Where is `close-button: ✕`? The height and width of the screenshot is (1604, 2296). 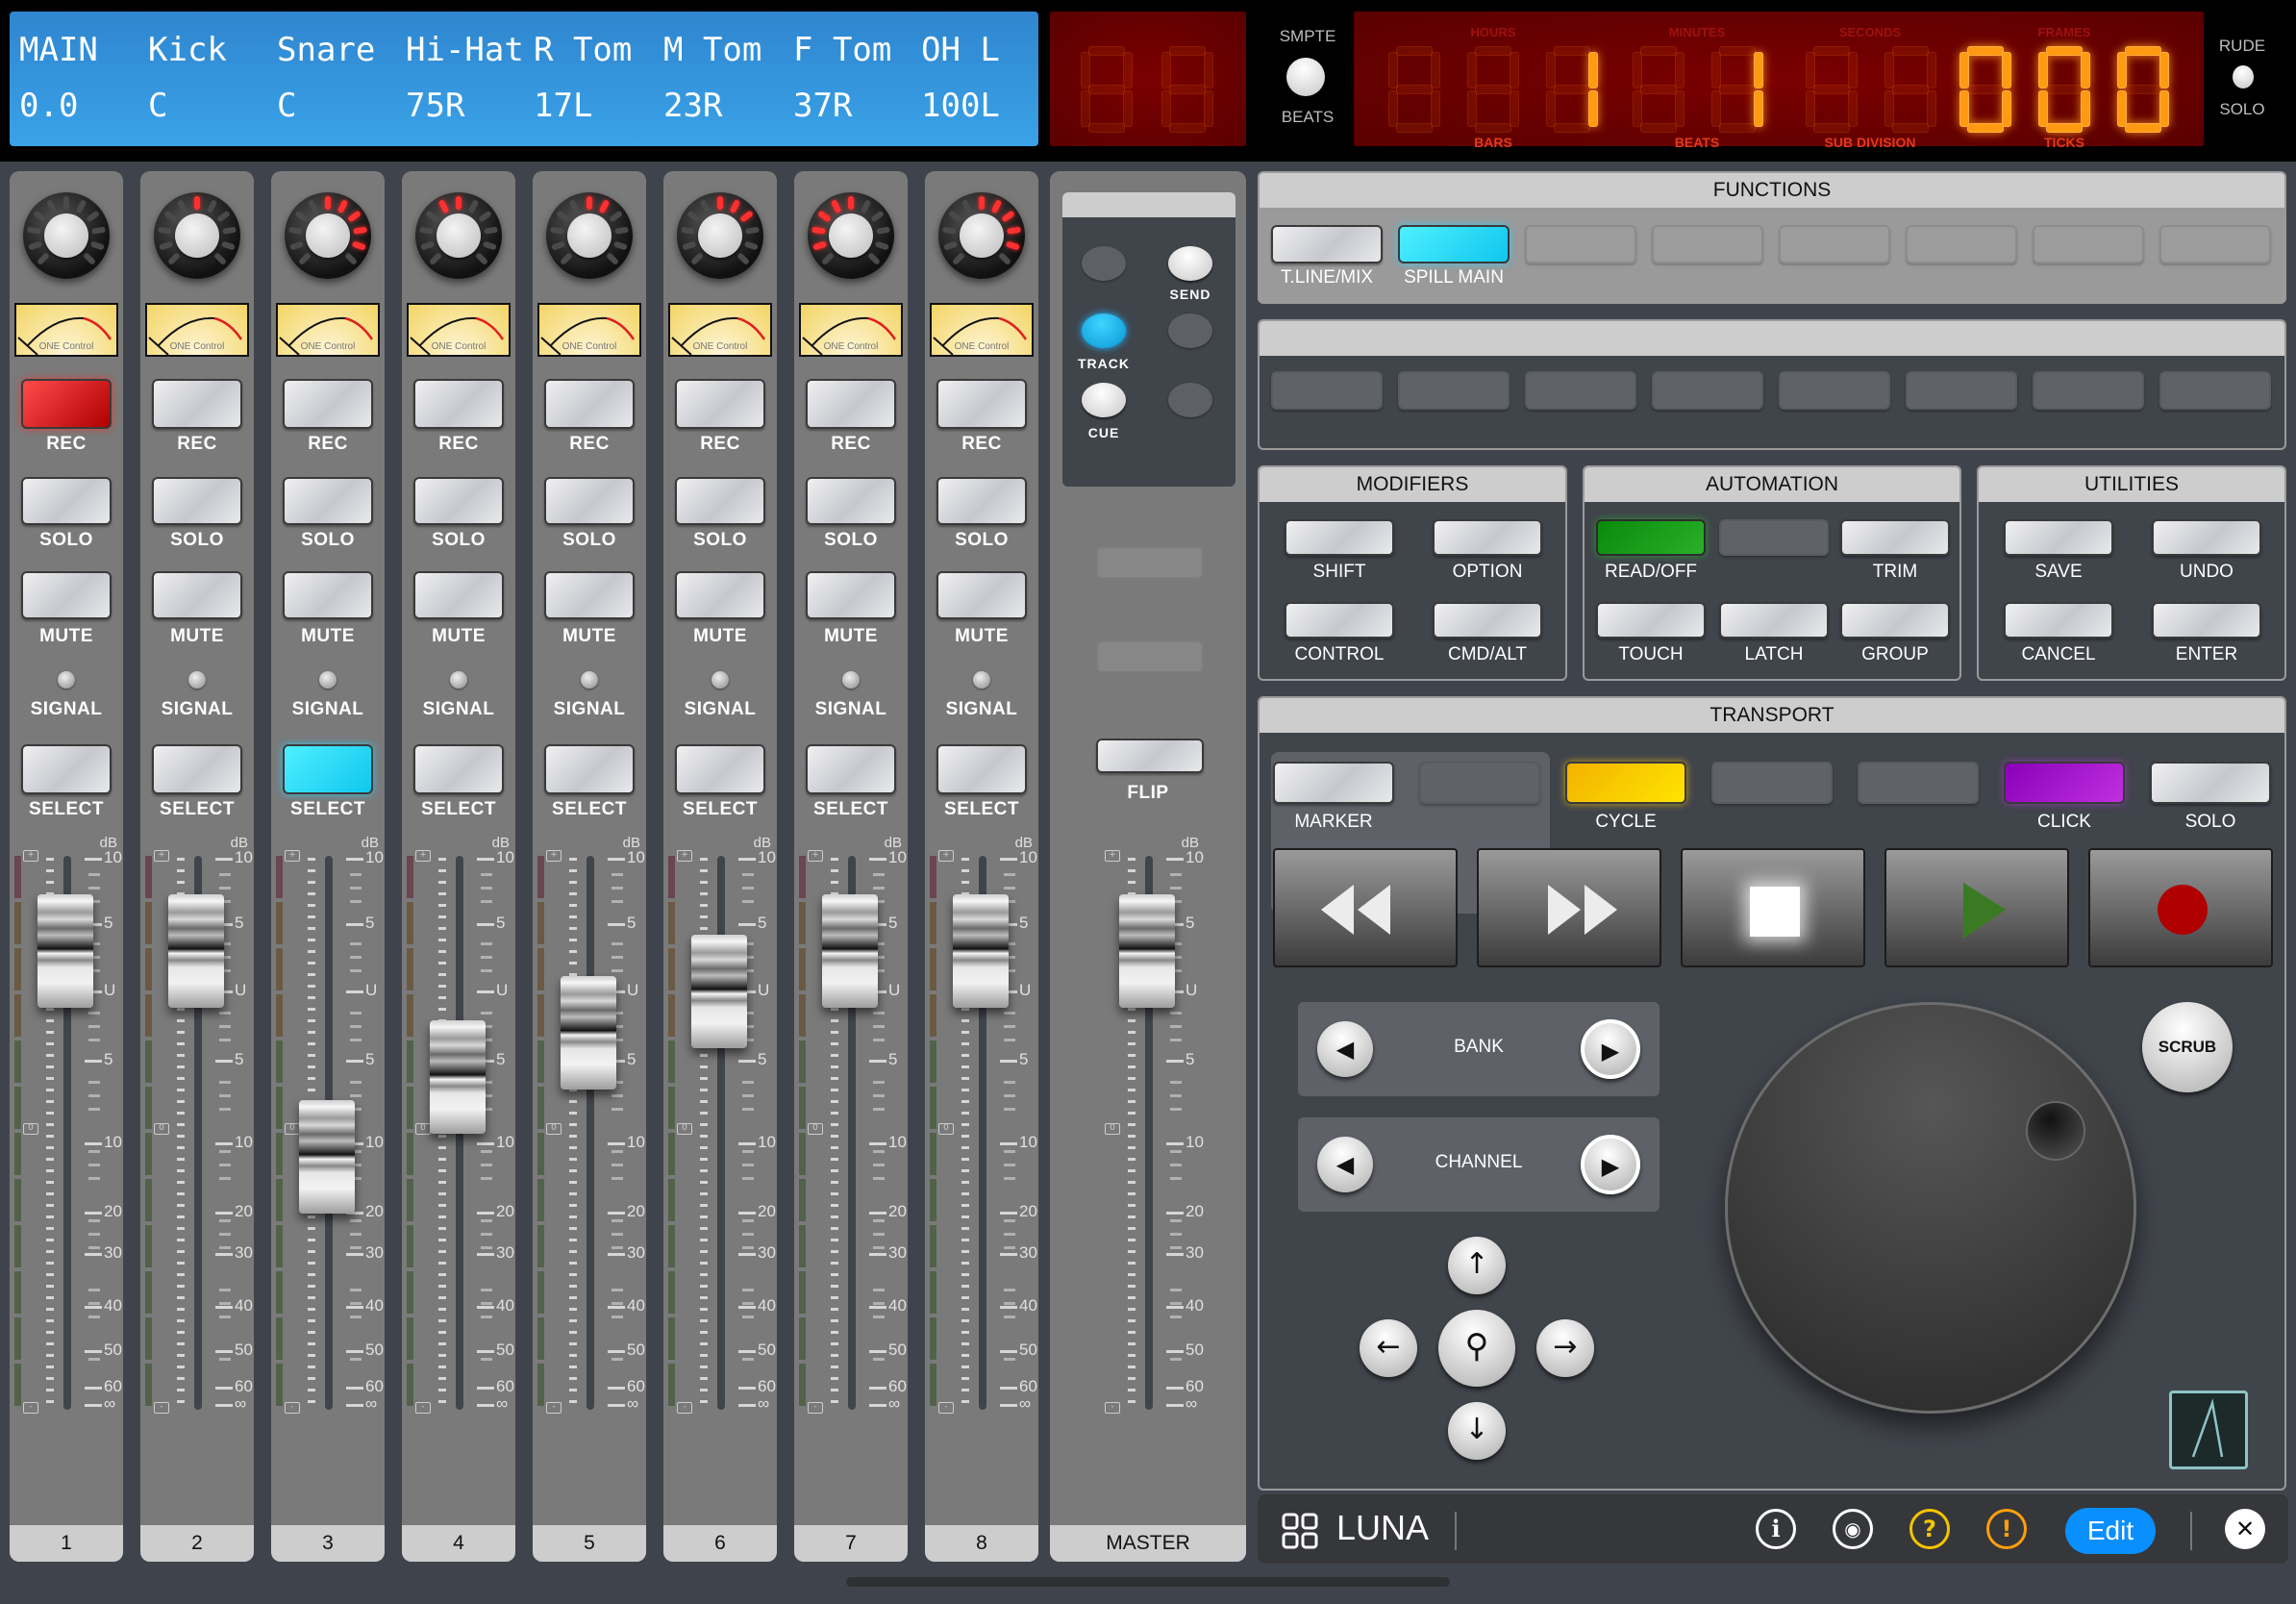 close-button: ✕ is located at coordinates (2245, 1529).